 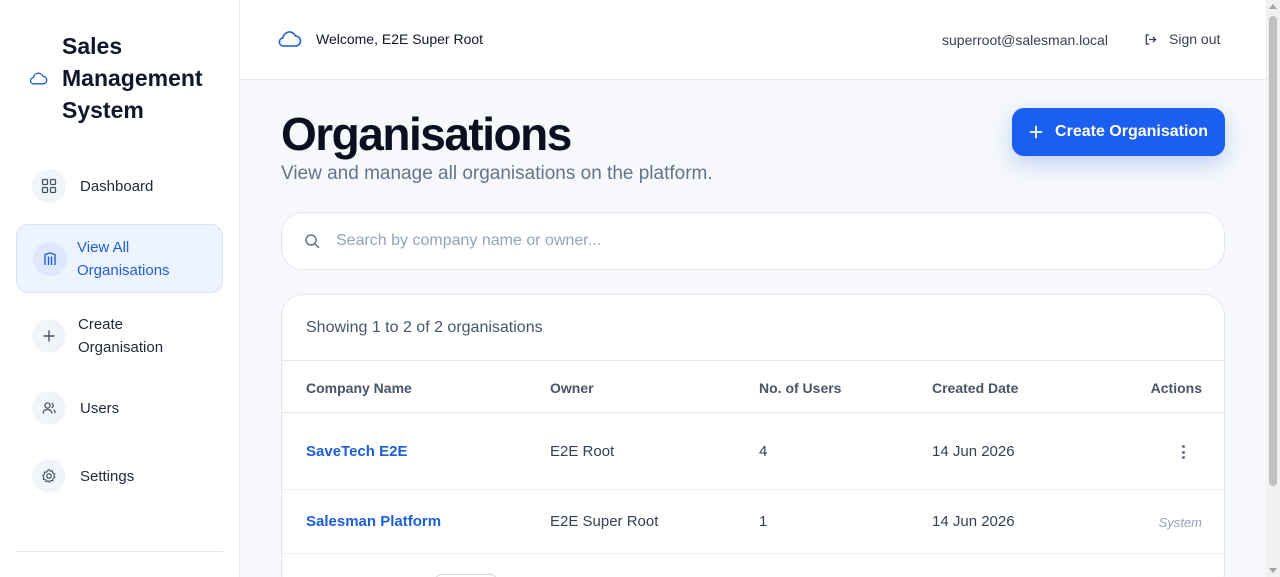 What do you see at coordinates (572, 388) in the screenshot?
I see `column-header-owner: Owner` at bounding box center [572, 388].